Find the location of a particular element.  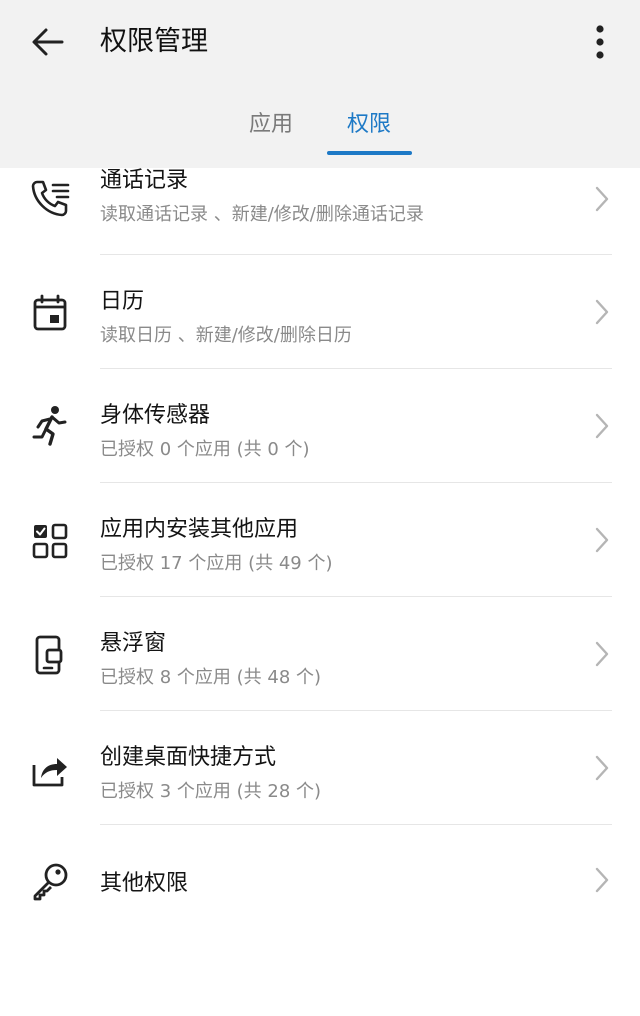

call-log-icon is located at coordinates (50, 198).